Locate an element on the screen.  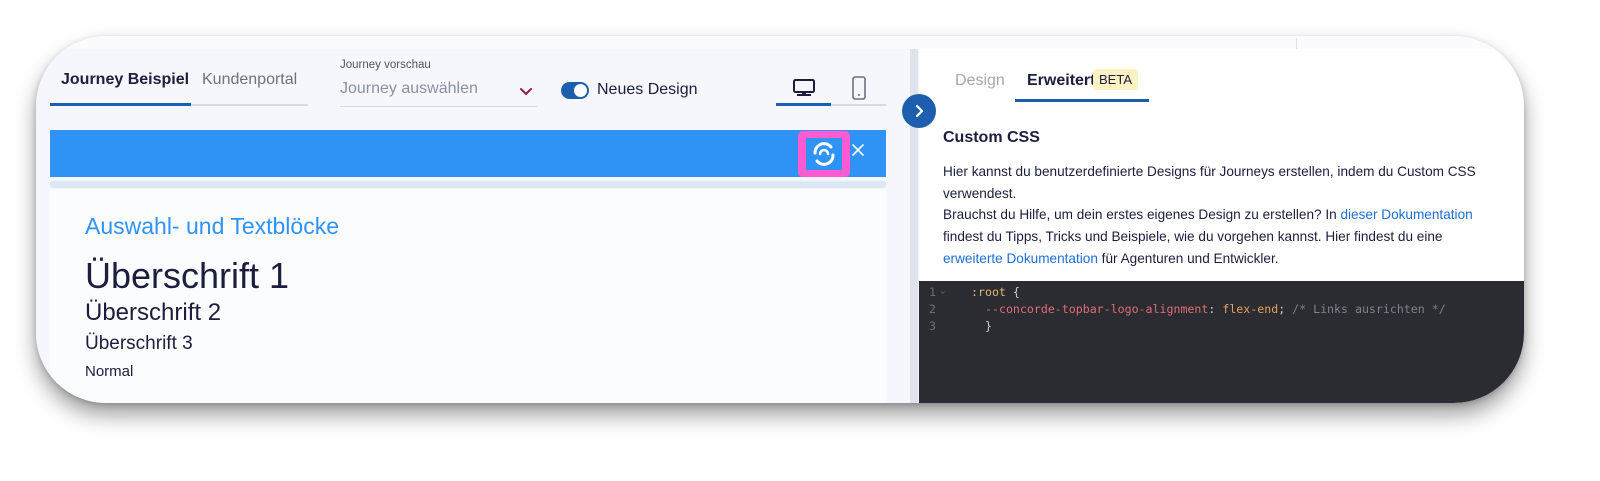
line-number: 2 is located at coordinates (932, 309).